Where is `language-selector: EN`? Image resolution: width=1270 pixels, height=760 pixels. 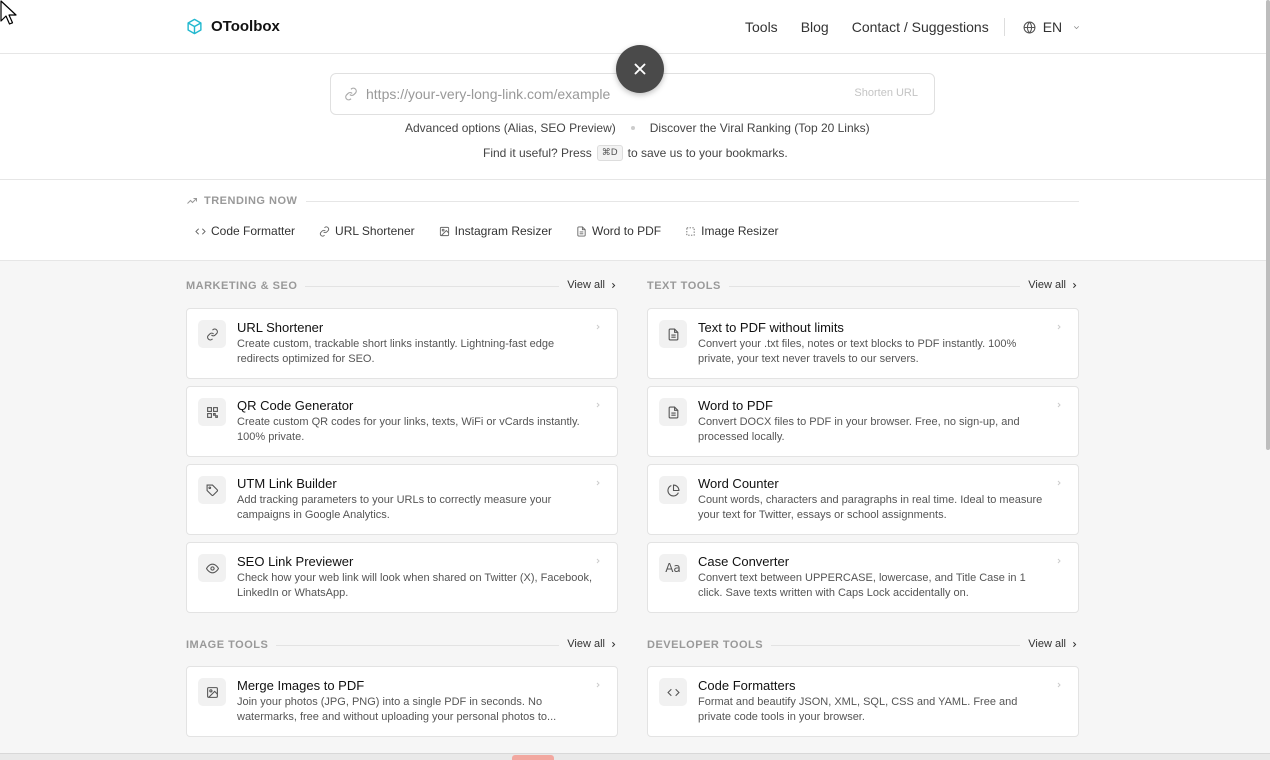 language-selector: EN is located at coordinates (1052, 27).